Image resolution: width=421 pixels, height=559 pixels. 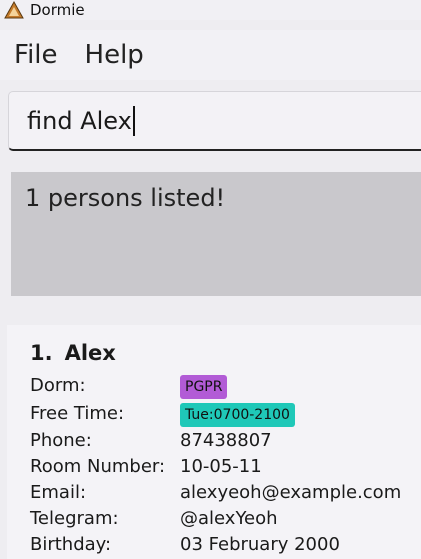 What do you see at coordinates (14, 10) in the screenshot?
I see `app-logo-icon` at bounding box center [14, 10].